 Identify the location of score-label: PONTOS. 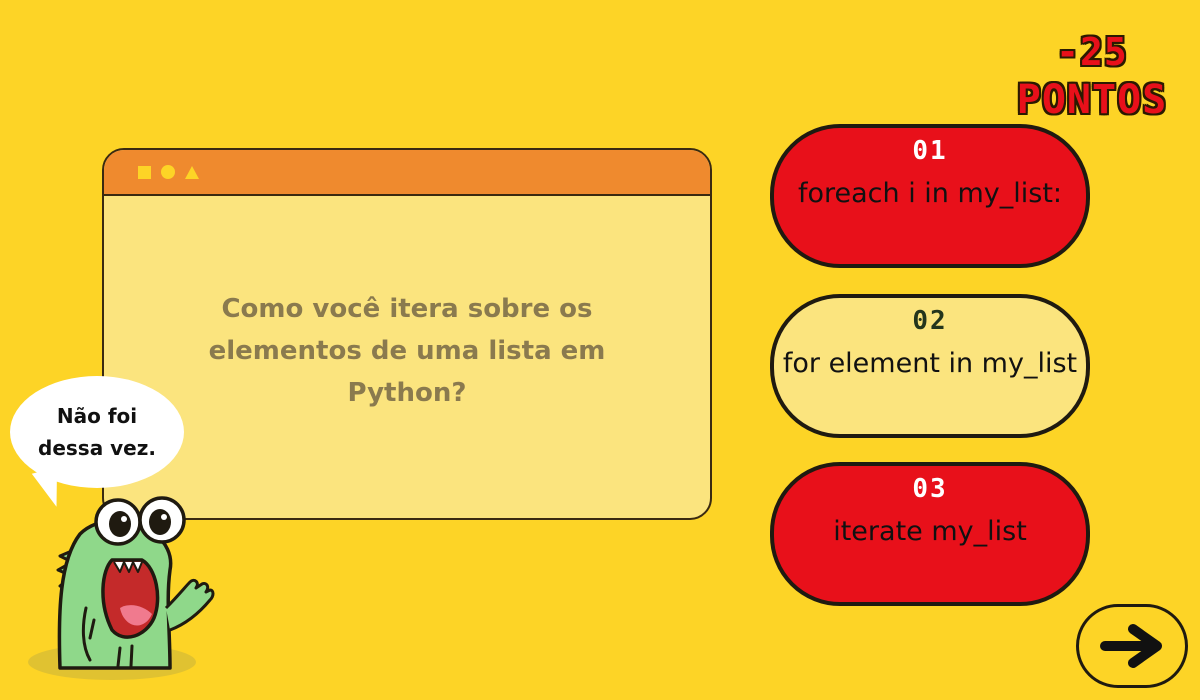
(1092, 100).